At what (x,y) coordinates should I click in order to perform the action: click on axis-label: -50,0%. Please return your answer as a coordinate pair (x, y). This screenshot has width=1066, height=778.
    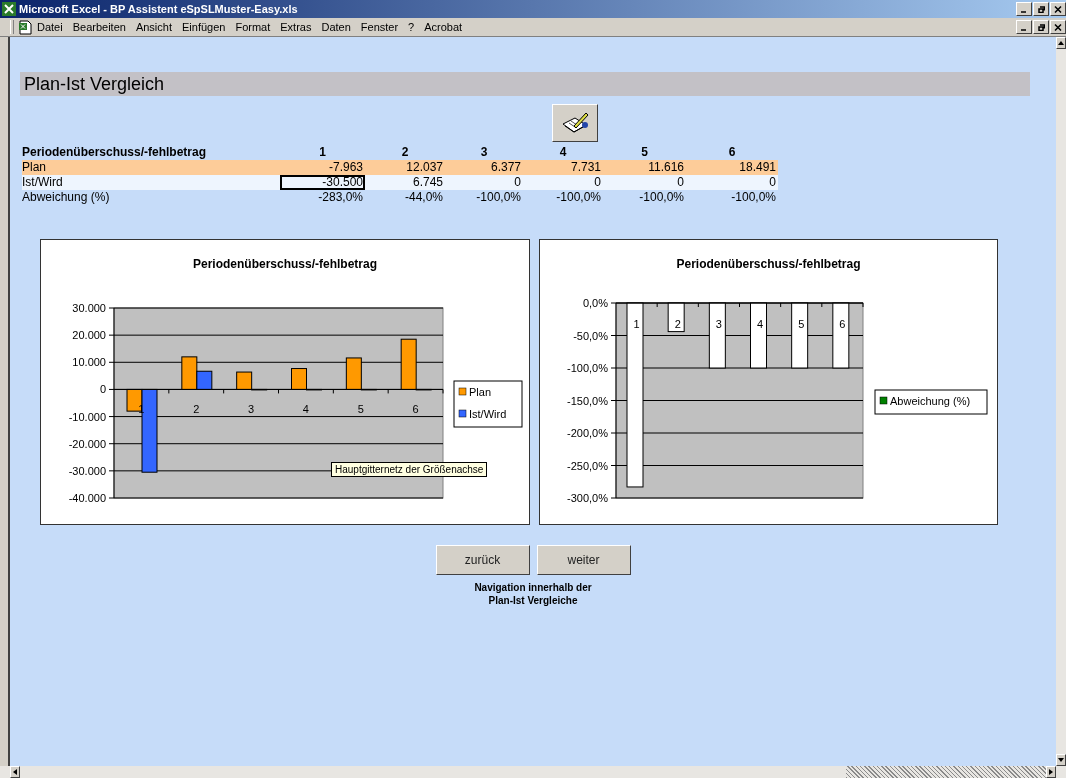
    Looking at the image, I should click on (590, 335).